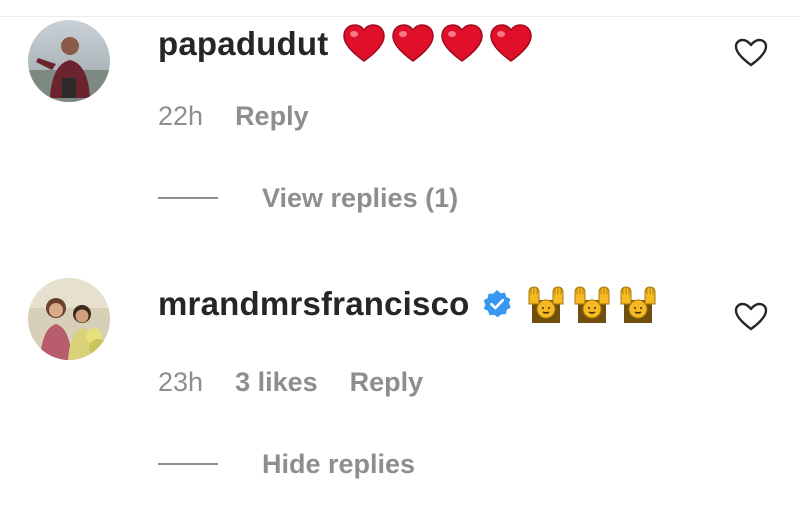  I want to click on comment-header: papadudut, so click(348, 44).